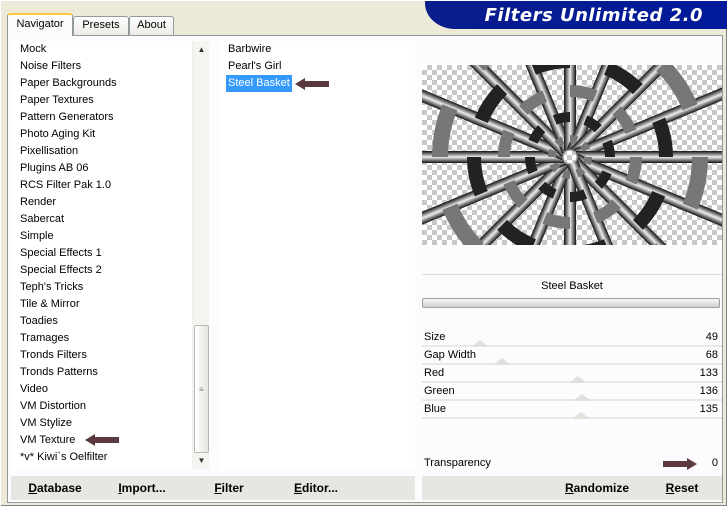 The width and height of the screenshot is (728, 507). I want to click on category-item: Plugins AB 06, so click(54, 168).